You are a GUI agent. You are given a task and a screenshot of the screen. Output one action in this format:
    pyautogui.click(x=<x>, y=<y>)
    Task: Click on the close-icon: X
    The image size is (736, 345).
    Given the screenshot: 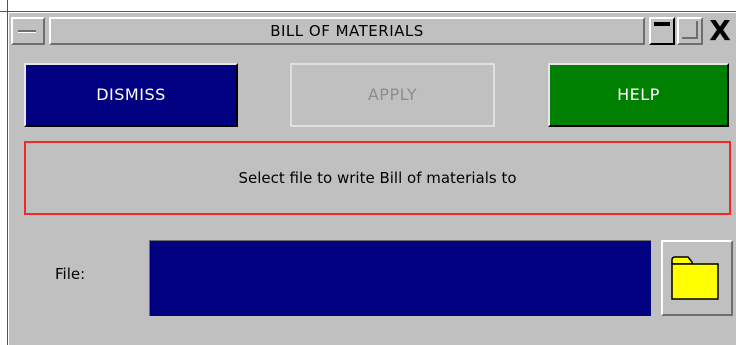 What is the action you would take?
    pyautogui.click(x=720, y=30)
    